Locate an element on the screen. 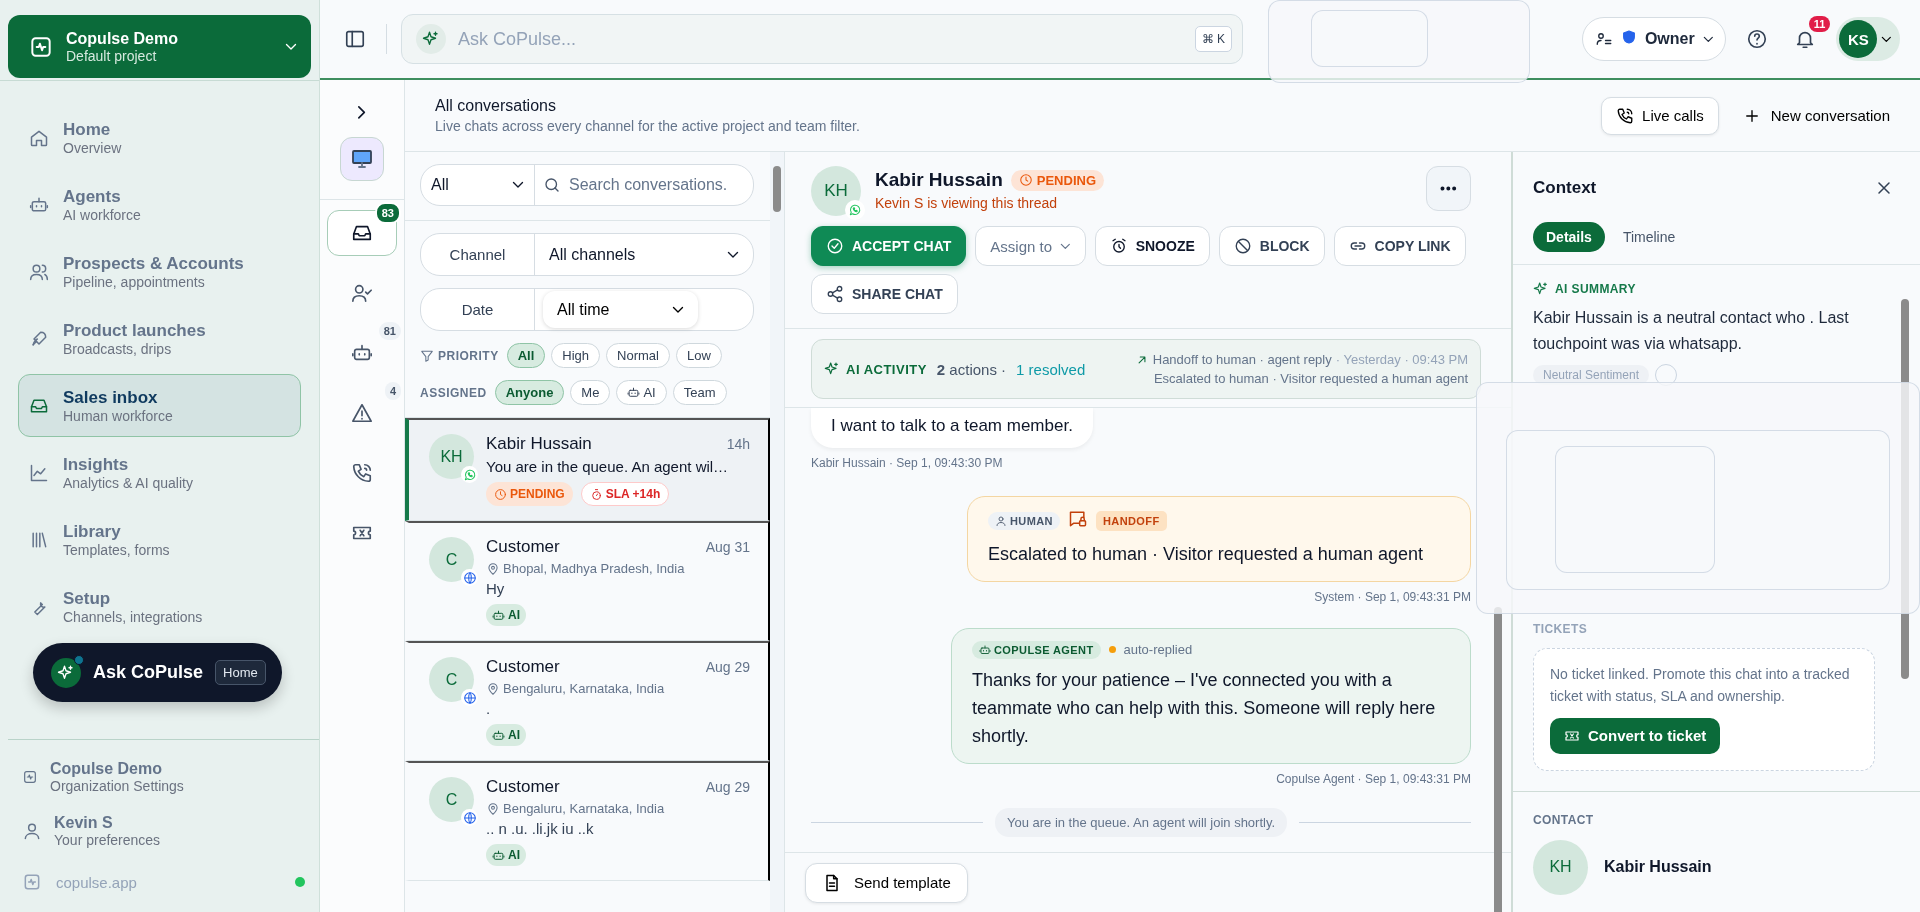 This screenshot has height=912, width=1920. section-label: TICKETS is located at coordinates (1561, 628).